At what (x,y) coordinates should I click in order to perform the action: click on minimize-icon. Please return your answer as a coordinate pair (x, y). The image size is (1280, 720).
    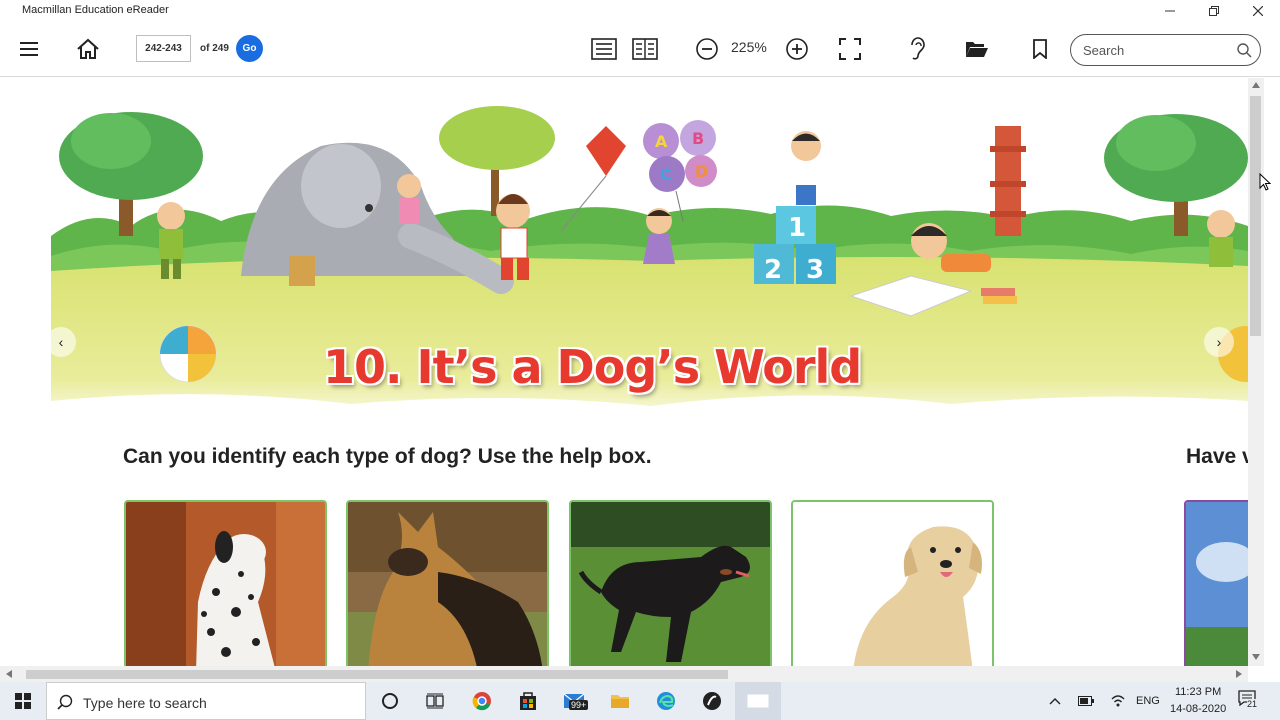
    Looking at the image, I should click on (1170, 11).